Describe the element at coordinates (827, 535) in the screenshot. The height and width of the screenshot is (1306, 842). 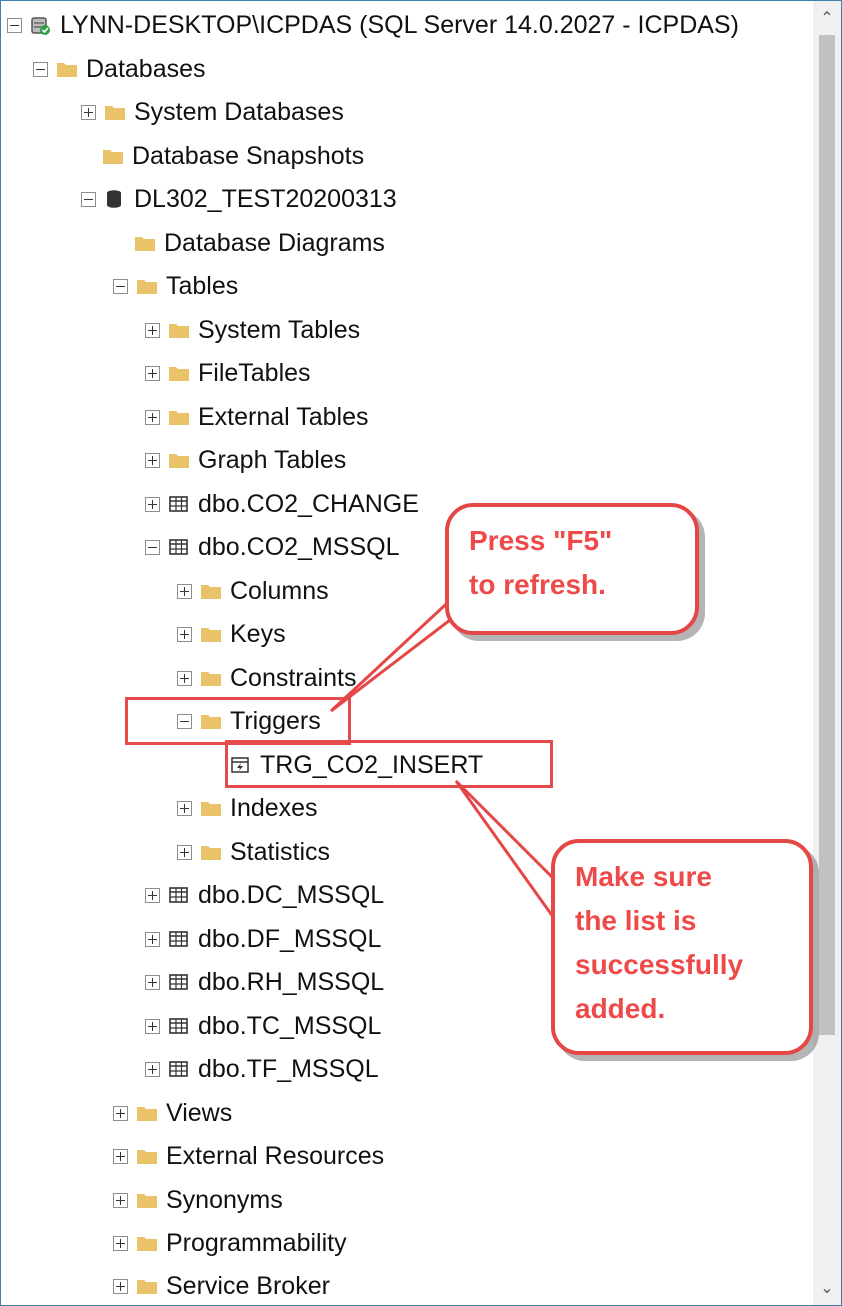
I see `scrollbar-thumb` at that location.